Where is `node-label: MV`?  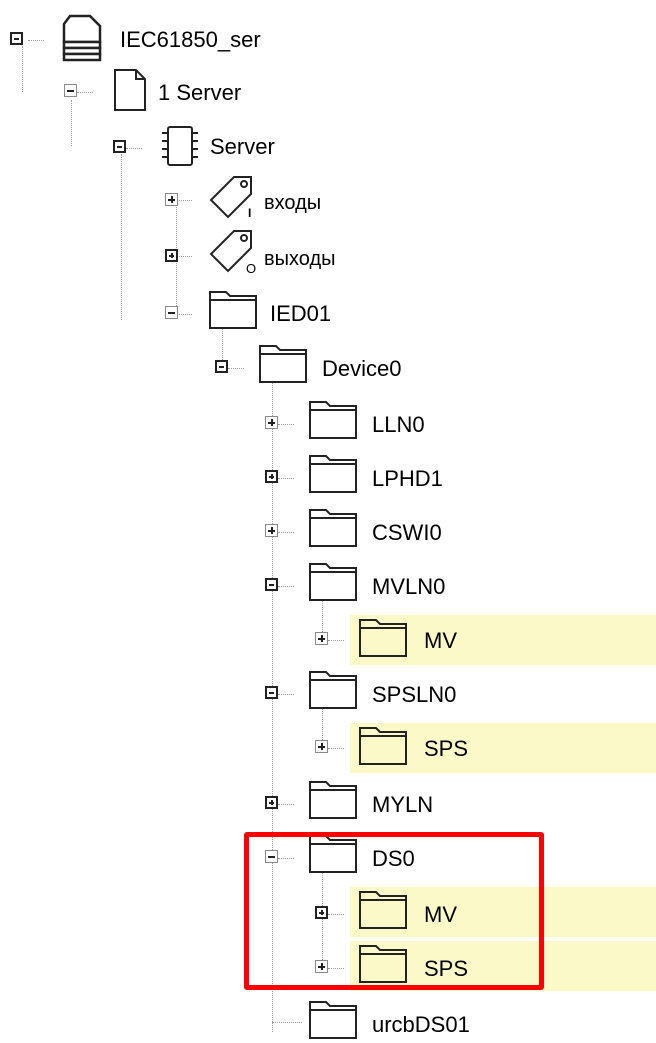
node-label: MV is located at coordinates (440, 640).